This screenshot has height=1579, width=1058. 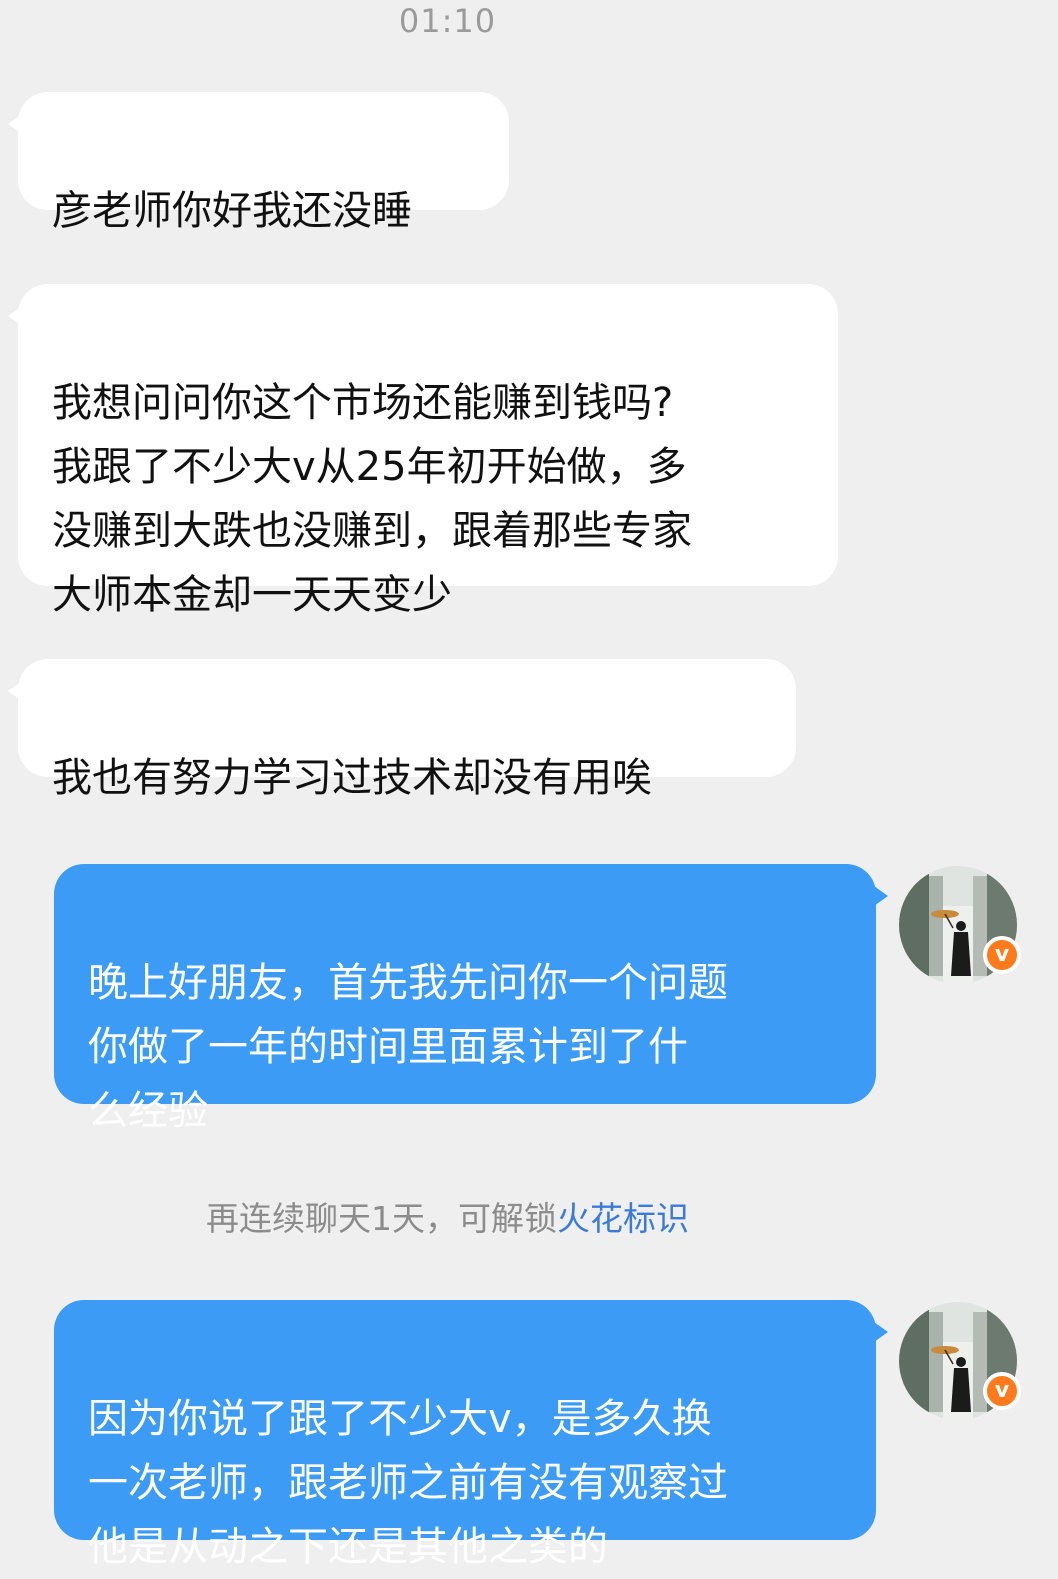 What do you see at coordinates (232, 211) in the screenshot?
I see `message-text: 彦老师你好我还没睡` at bounding box center [232, 211].